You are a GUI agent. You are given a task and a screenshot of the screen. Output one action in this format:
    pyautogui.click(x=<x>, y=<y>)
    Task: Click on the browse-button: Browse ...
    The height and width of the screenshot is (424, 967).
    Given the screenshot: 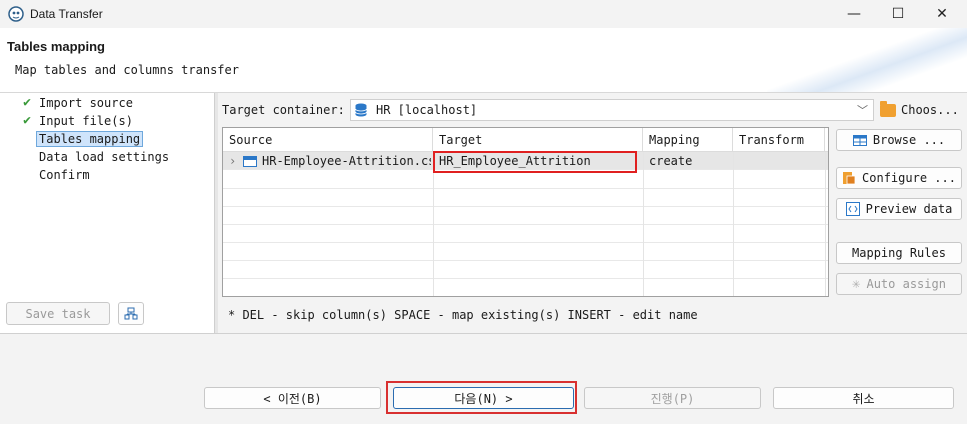 What is the action you would take?
    pyautogui.click(x=899, y=140)
    